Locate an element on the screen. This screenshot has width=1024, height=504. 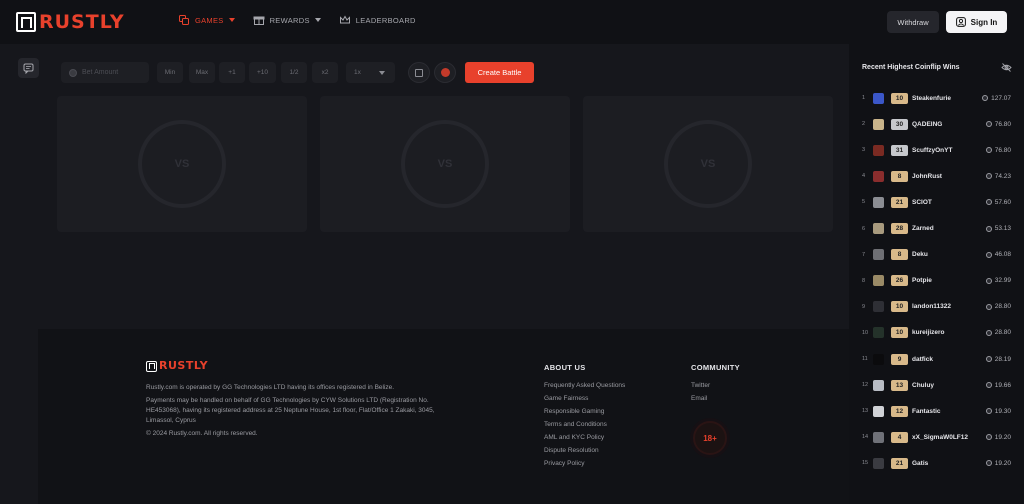
win-row: 7 8 Deku 46.08 is located at coordinates (936, 255).